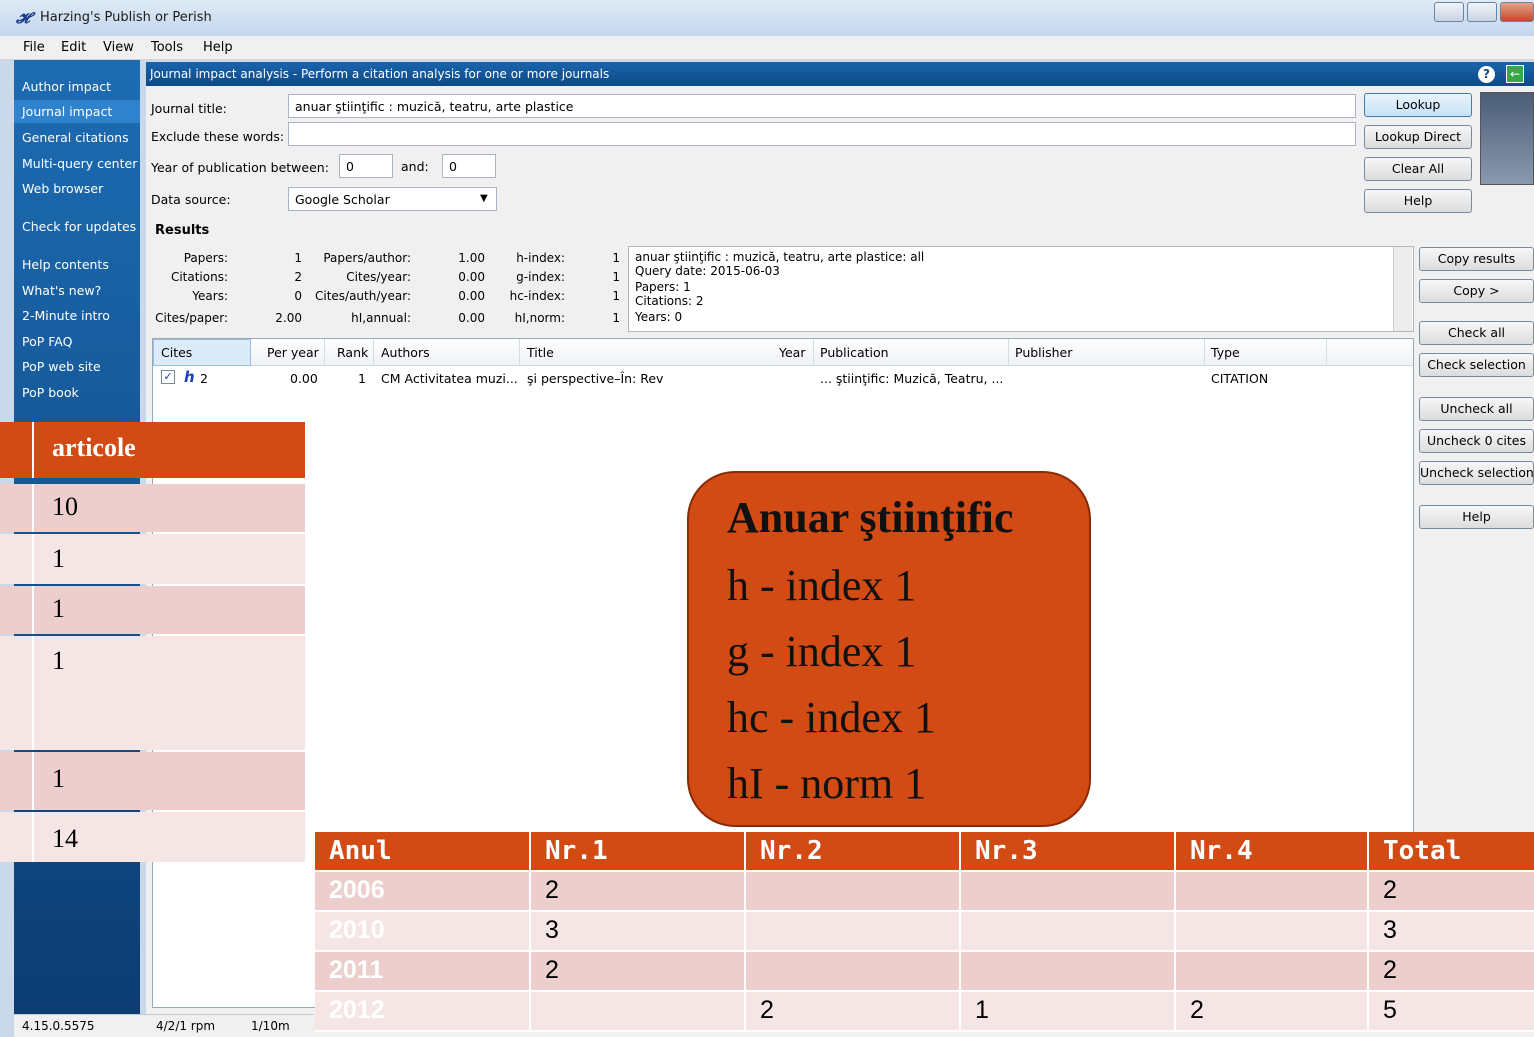  I want to click on table-row: 14, so click(152, 837).